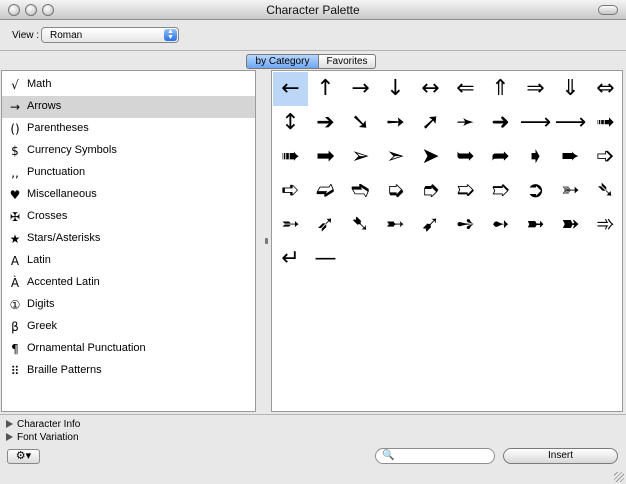 The width and height of the screenshot is (626, 484). Describe the element at coordinates (500, 89) in the screenshot. I see `character-cell: ⇑` at that location.